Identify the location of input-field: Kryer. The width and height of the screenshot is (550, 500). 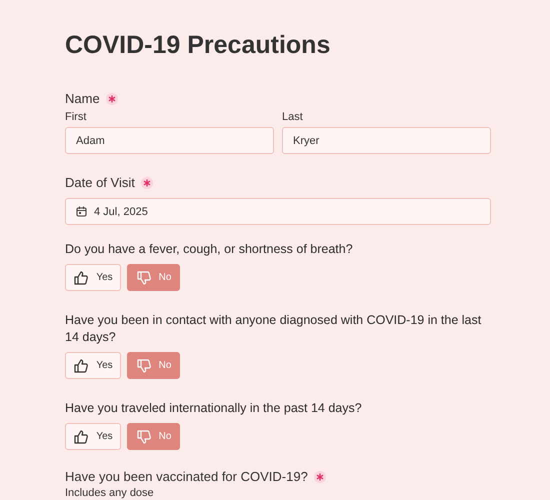
(386, 140).